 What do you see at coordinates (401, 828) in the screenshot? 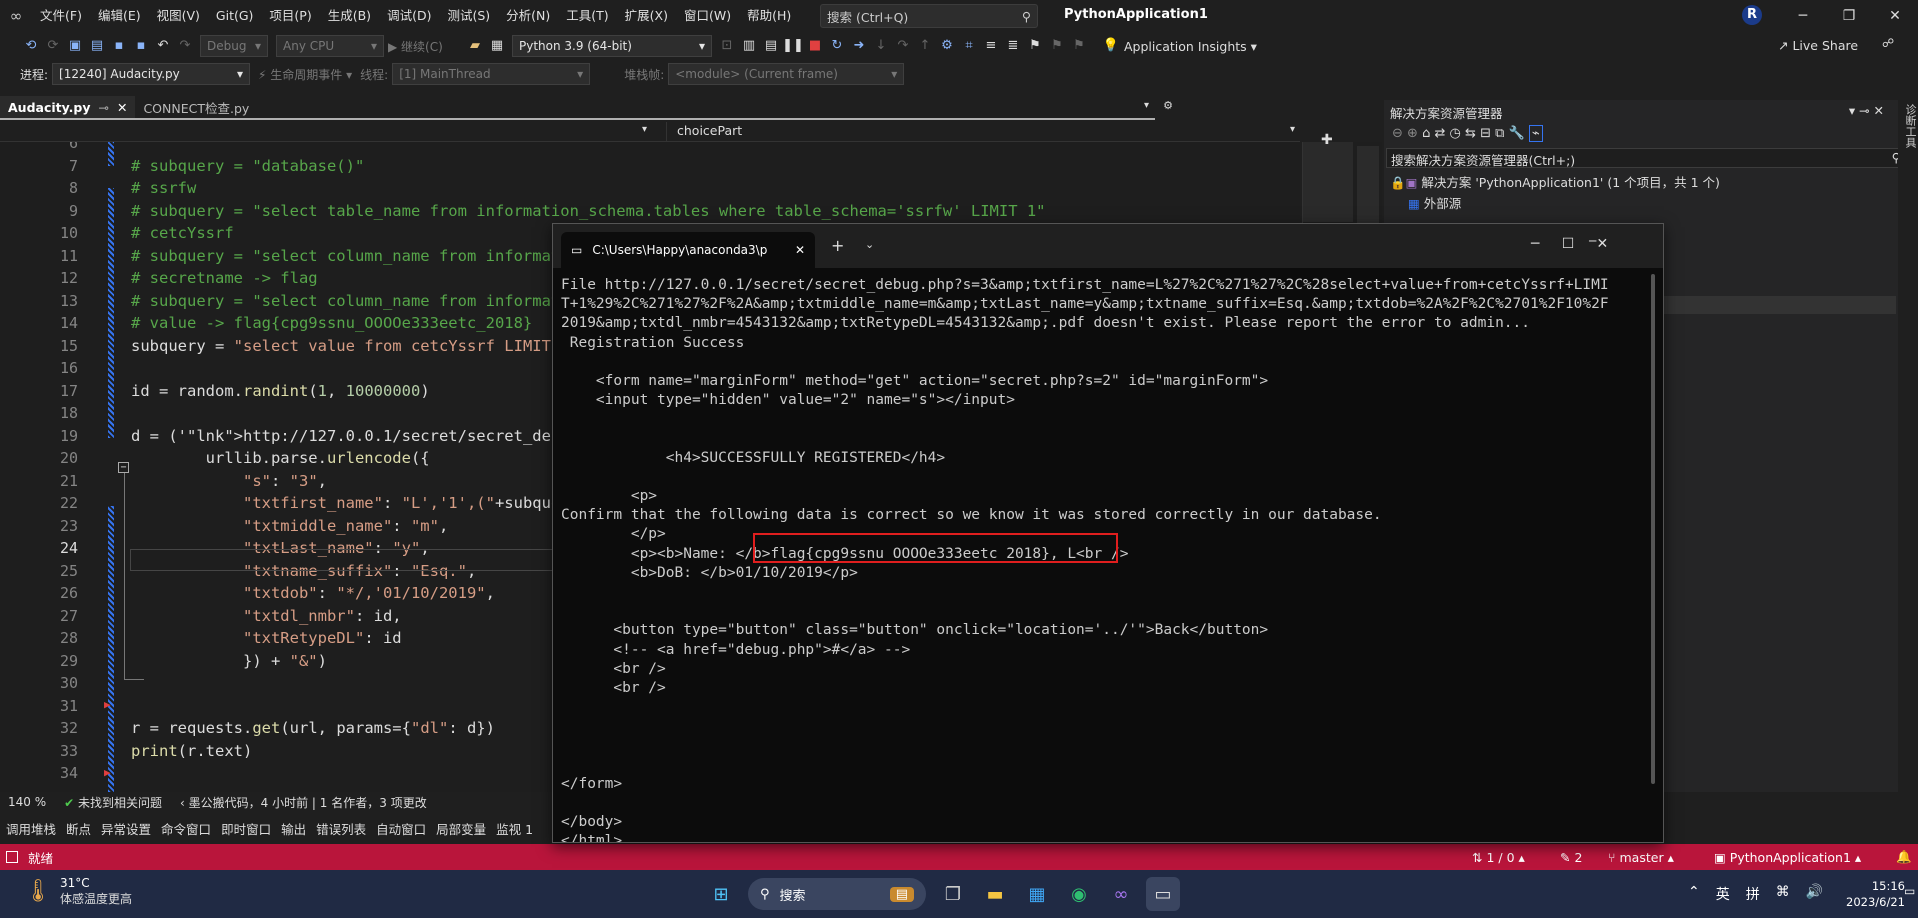
I see `tool-window-tab: 自动窗口` at bounding box center [401, 828].